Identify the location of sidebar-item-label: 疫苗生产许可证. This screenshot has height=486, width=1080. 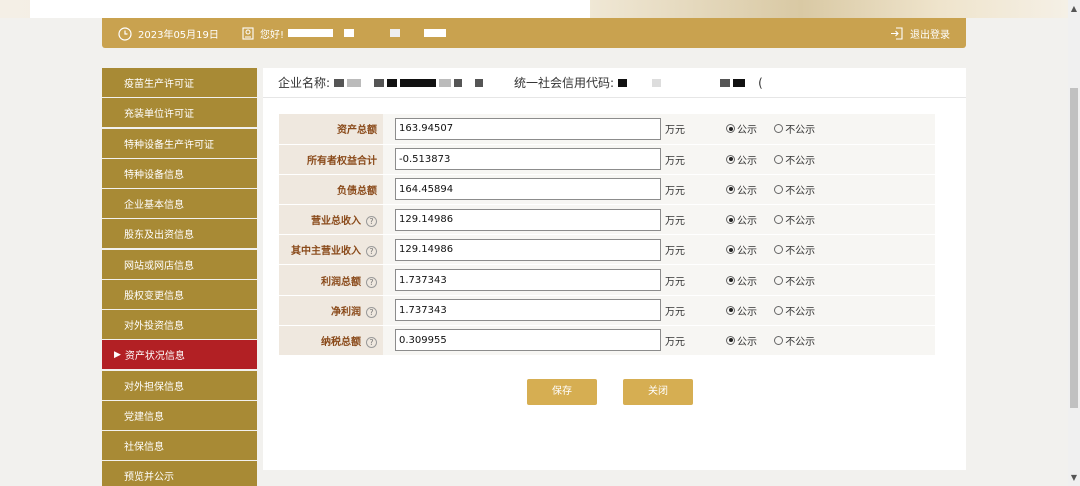
(159, 84).